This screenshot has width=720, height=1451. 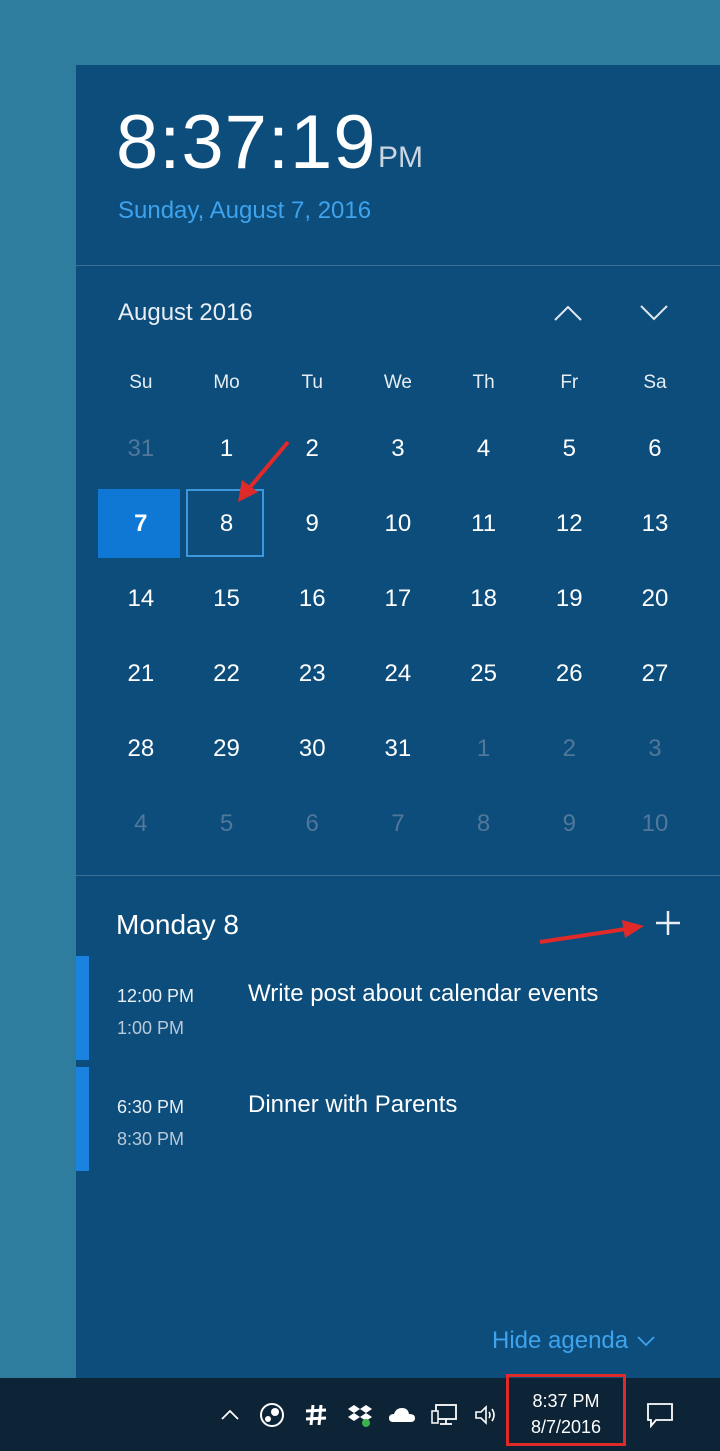 I want to click on divider, so click(x=398, y=265).